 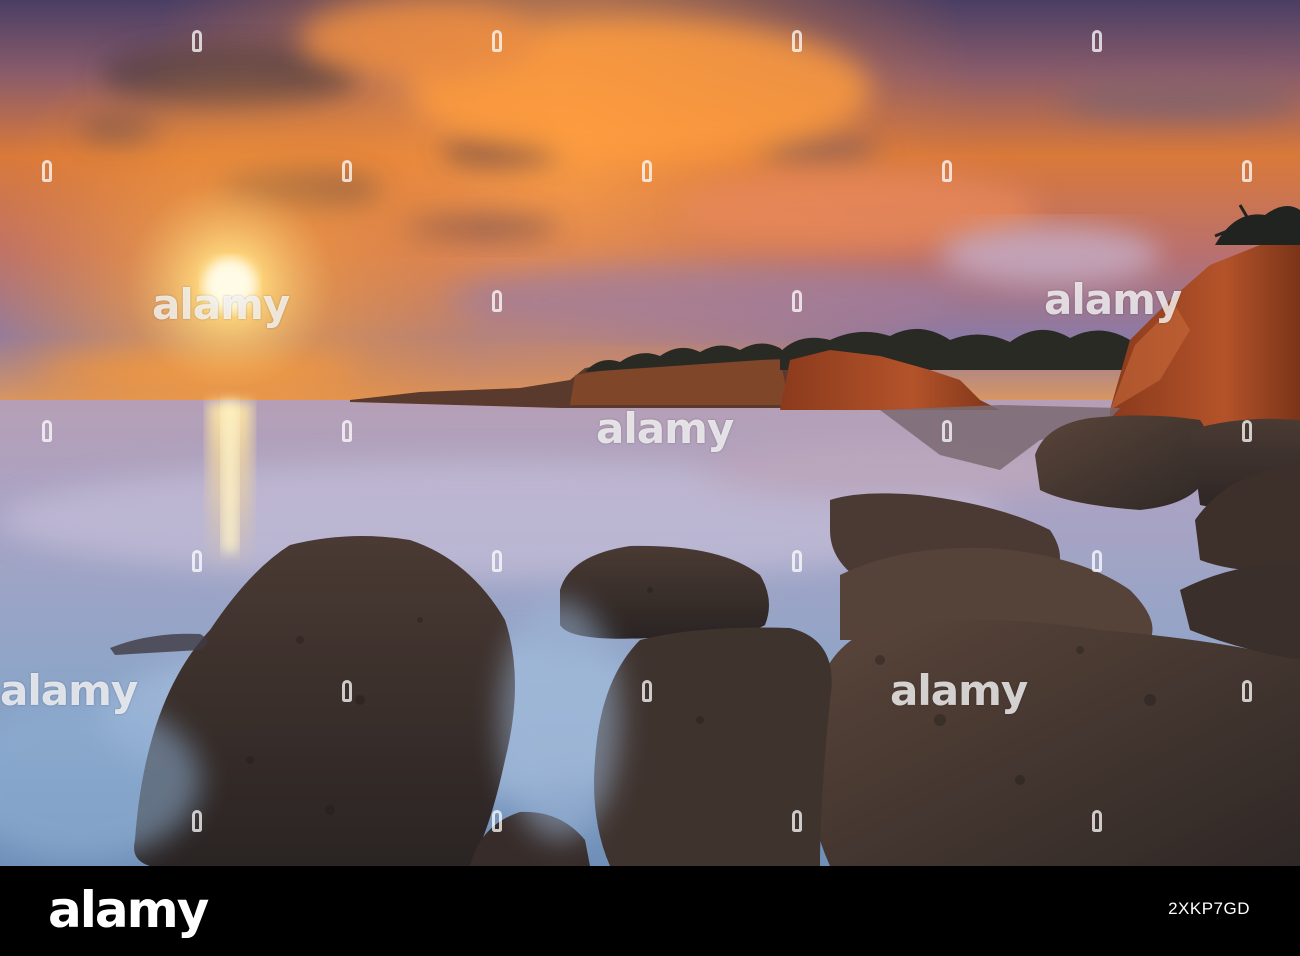 What do you see at coordinates (959, 690) in the screenshot?
I see `watermark-right: alamy` at bounding box center [959, 690].